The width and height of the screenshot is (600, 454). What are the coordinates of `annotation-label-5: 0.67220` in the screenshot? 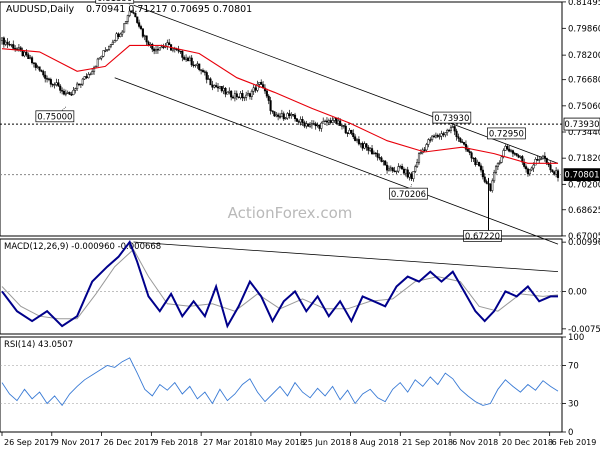 It's located at (482, 237).